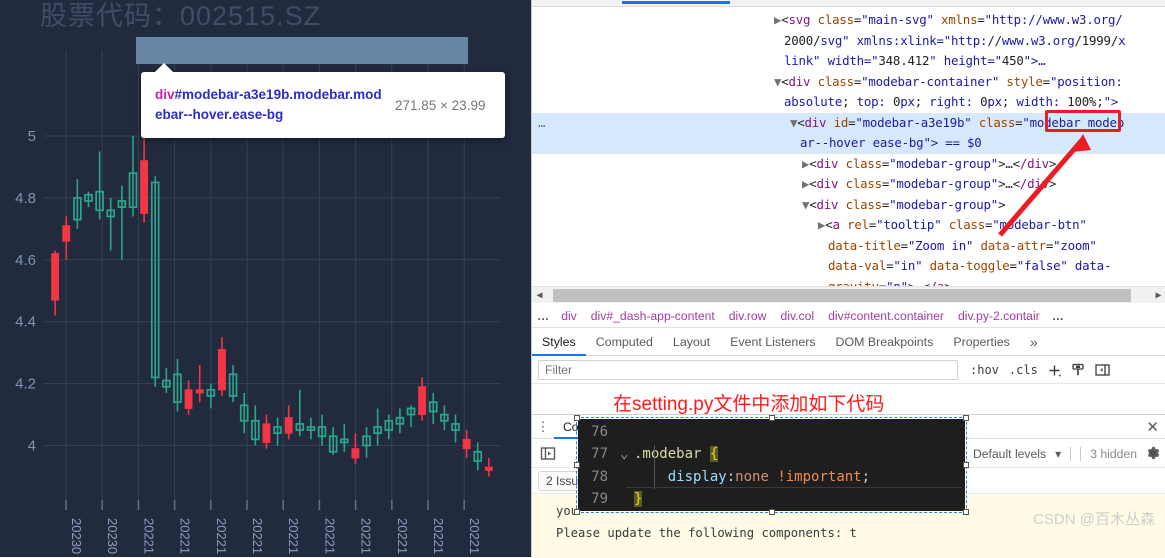 The height and width of the screenshot is (558, 1165). I want to click on styles-filter-tools: :hov .cls, so click(1040, 370).